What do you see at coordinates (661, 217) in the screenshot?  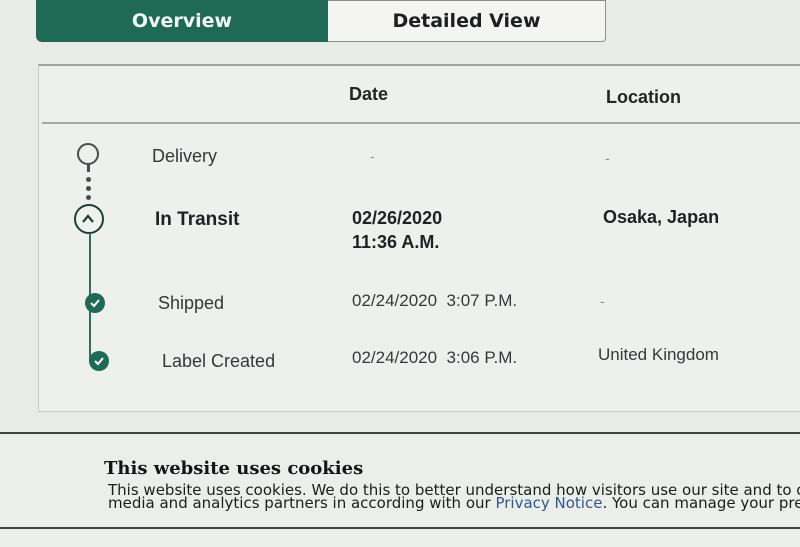 I see `location-in-transit: Osaka, Japan` at bounding box center [661, 217].